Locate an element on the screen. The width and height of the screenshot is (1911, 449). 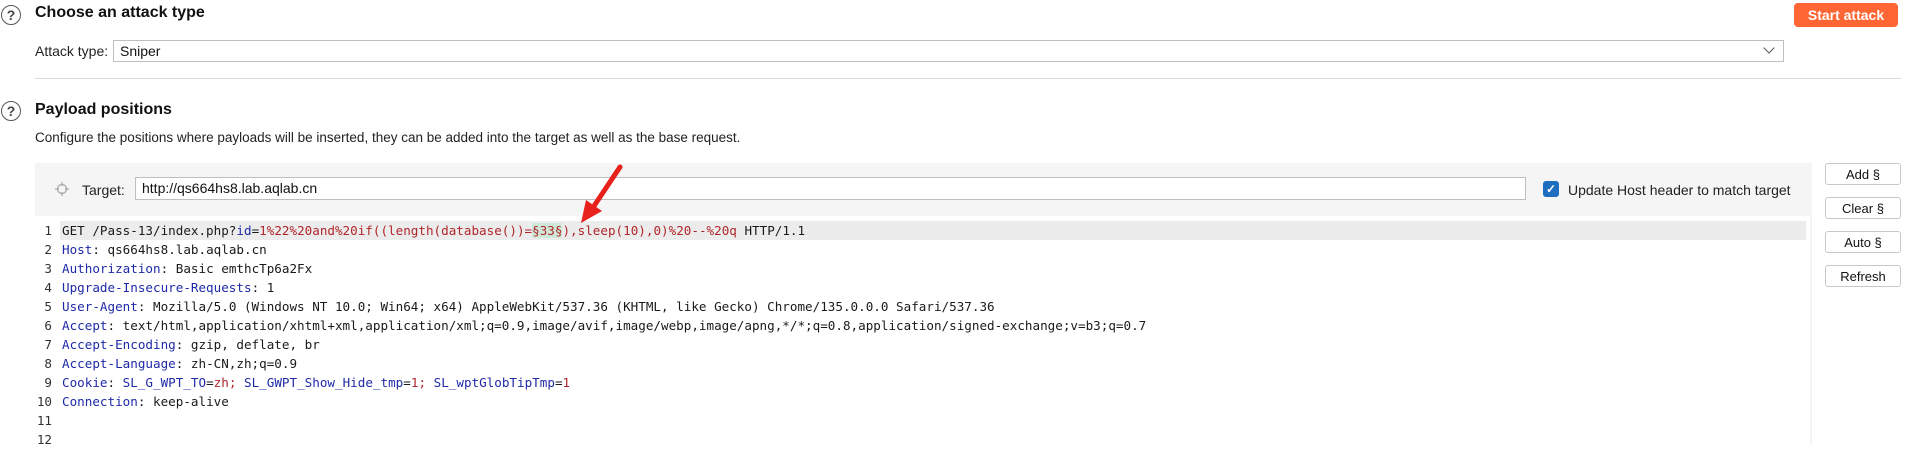
annotation-arrow-icon is located at coordinates (602, 193).